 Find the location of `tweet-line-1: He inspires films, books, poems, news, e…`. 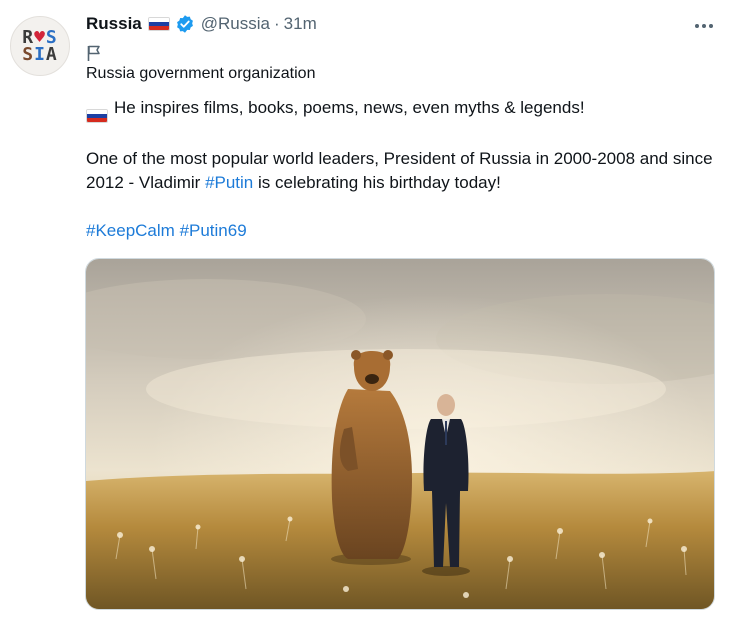

tweet-line-1: He inspires films, books, poems, news, e… is located at coordinates (401, 109).